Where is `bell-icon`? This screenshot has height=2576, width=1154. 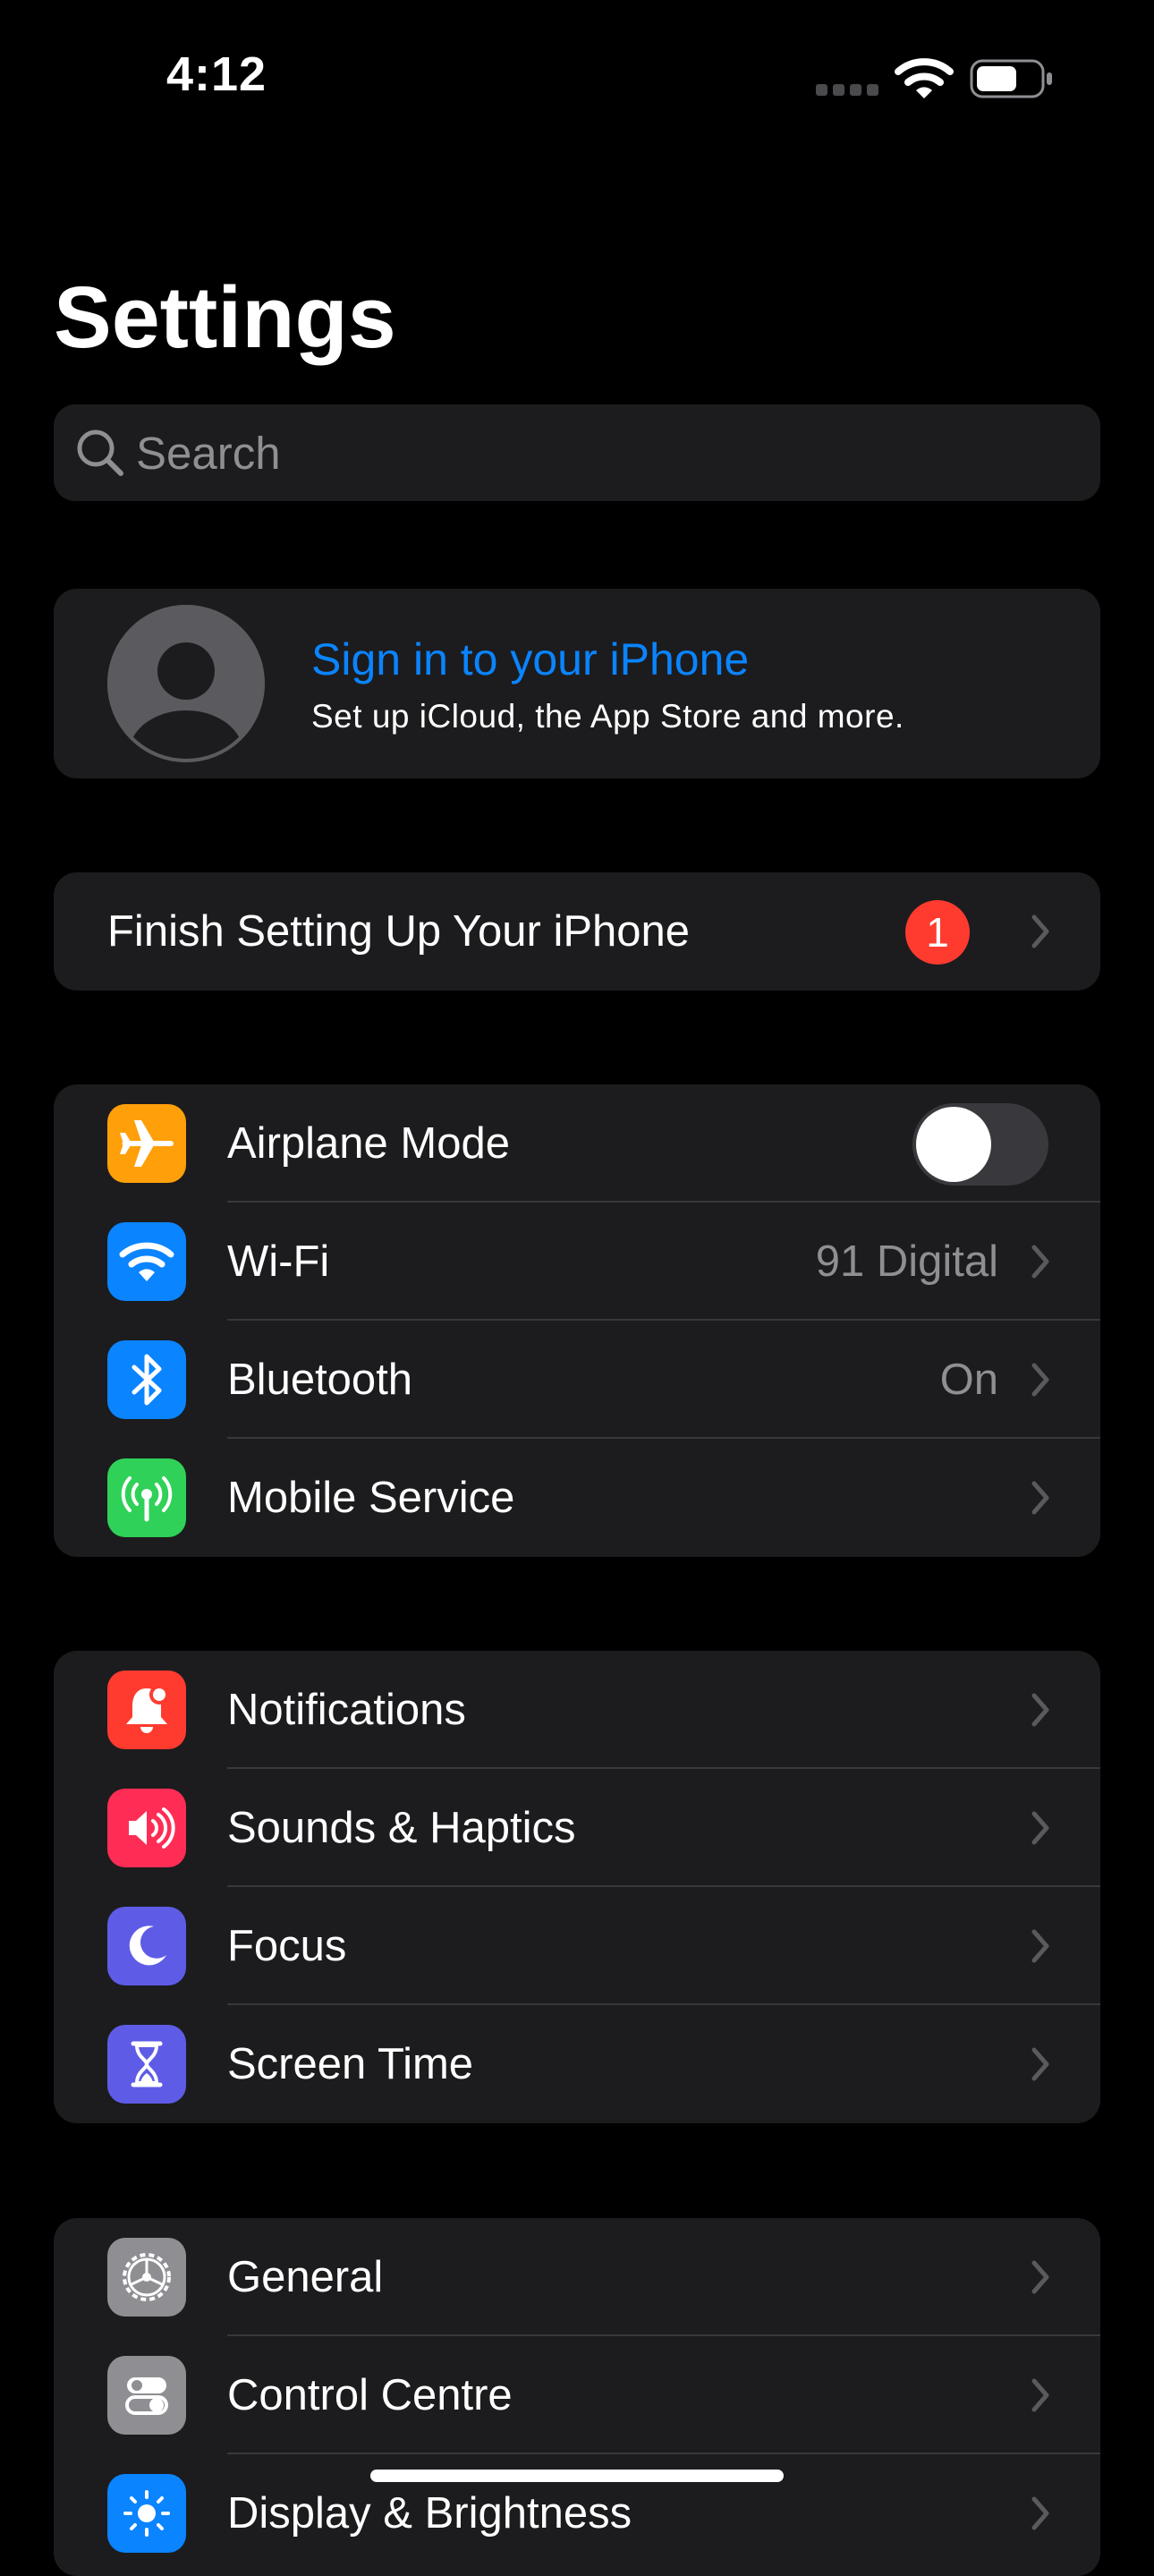 bell-icon is located at coordinates (146, 1710).